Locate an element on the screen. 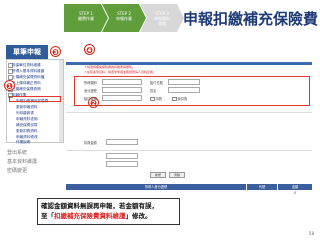 Image resolution: width=320 pixels, height=240 pixels. step-marker-4: ❹ is located at coordinates (89, 49).